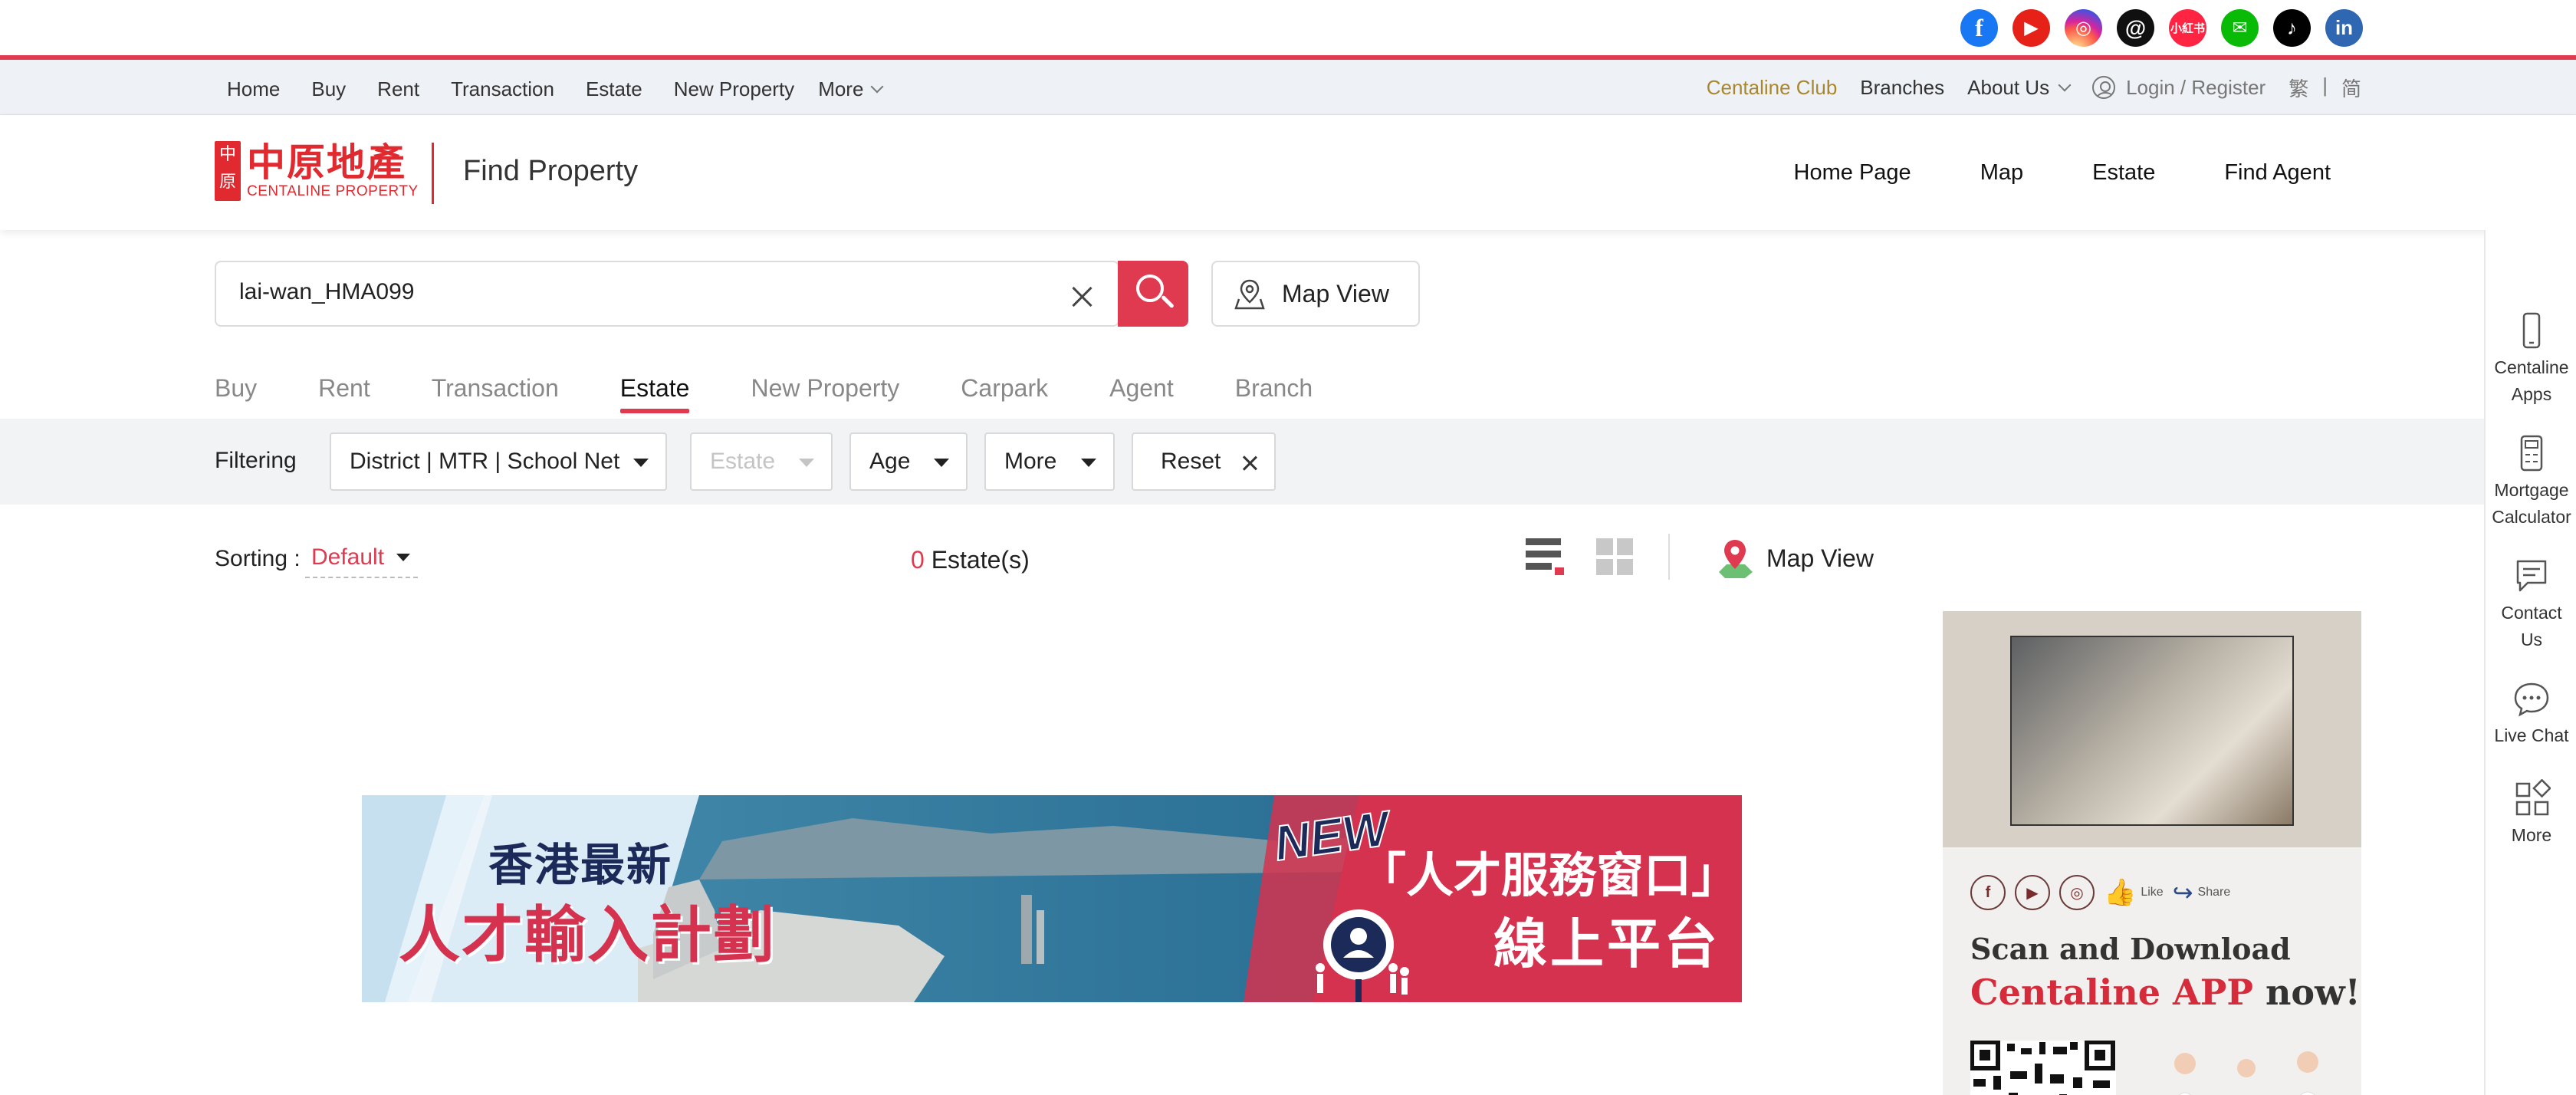 This screenshot has width=2576, height=1095. I want to click on main-nav-find-agent: Find Agent, so click(2277, 173).